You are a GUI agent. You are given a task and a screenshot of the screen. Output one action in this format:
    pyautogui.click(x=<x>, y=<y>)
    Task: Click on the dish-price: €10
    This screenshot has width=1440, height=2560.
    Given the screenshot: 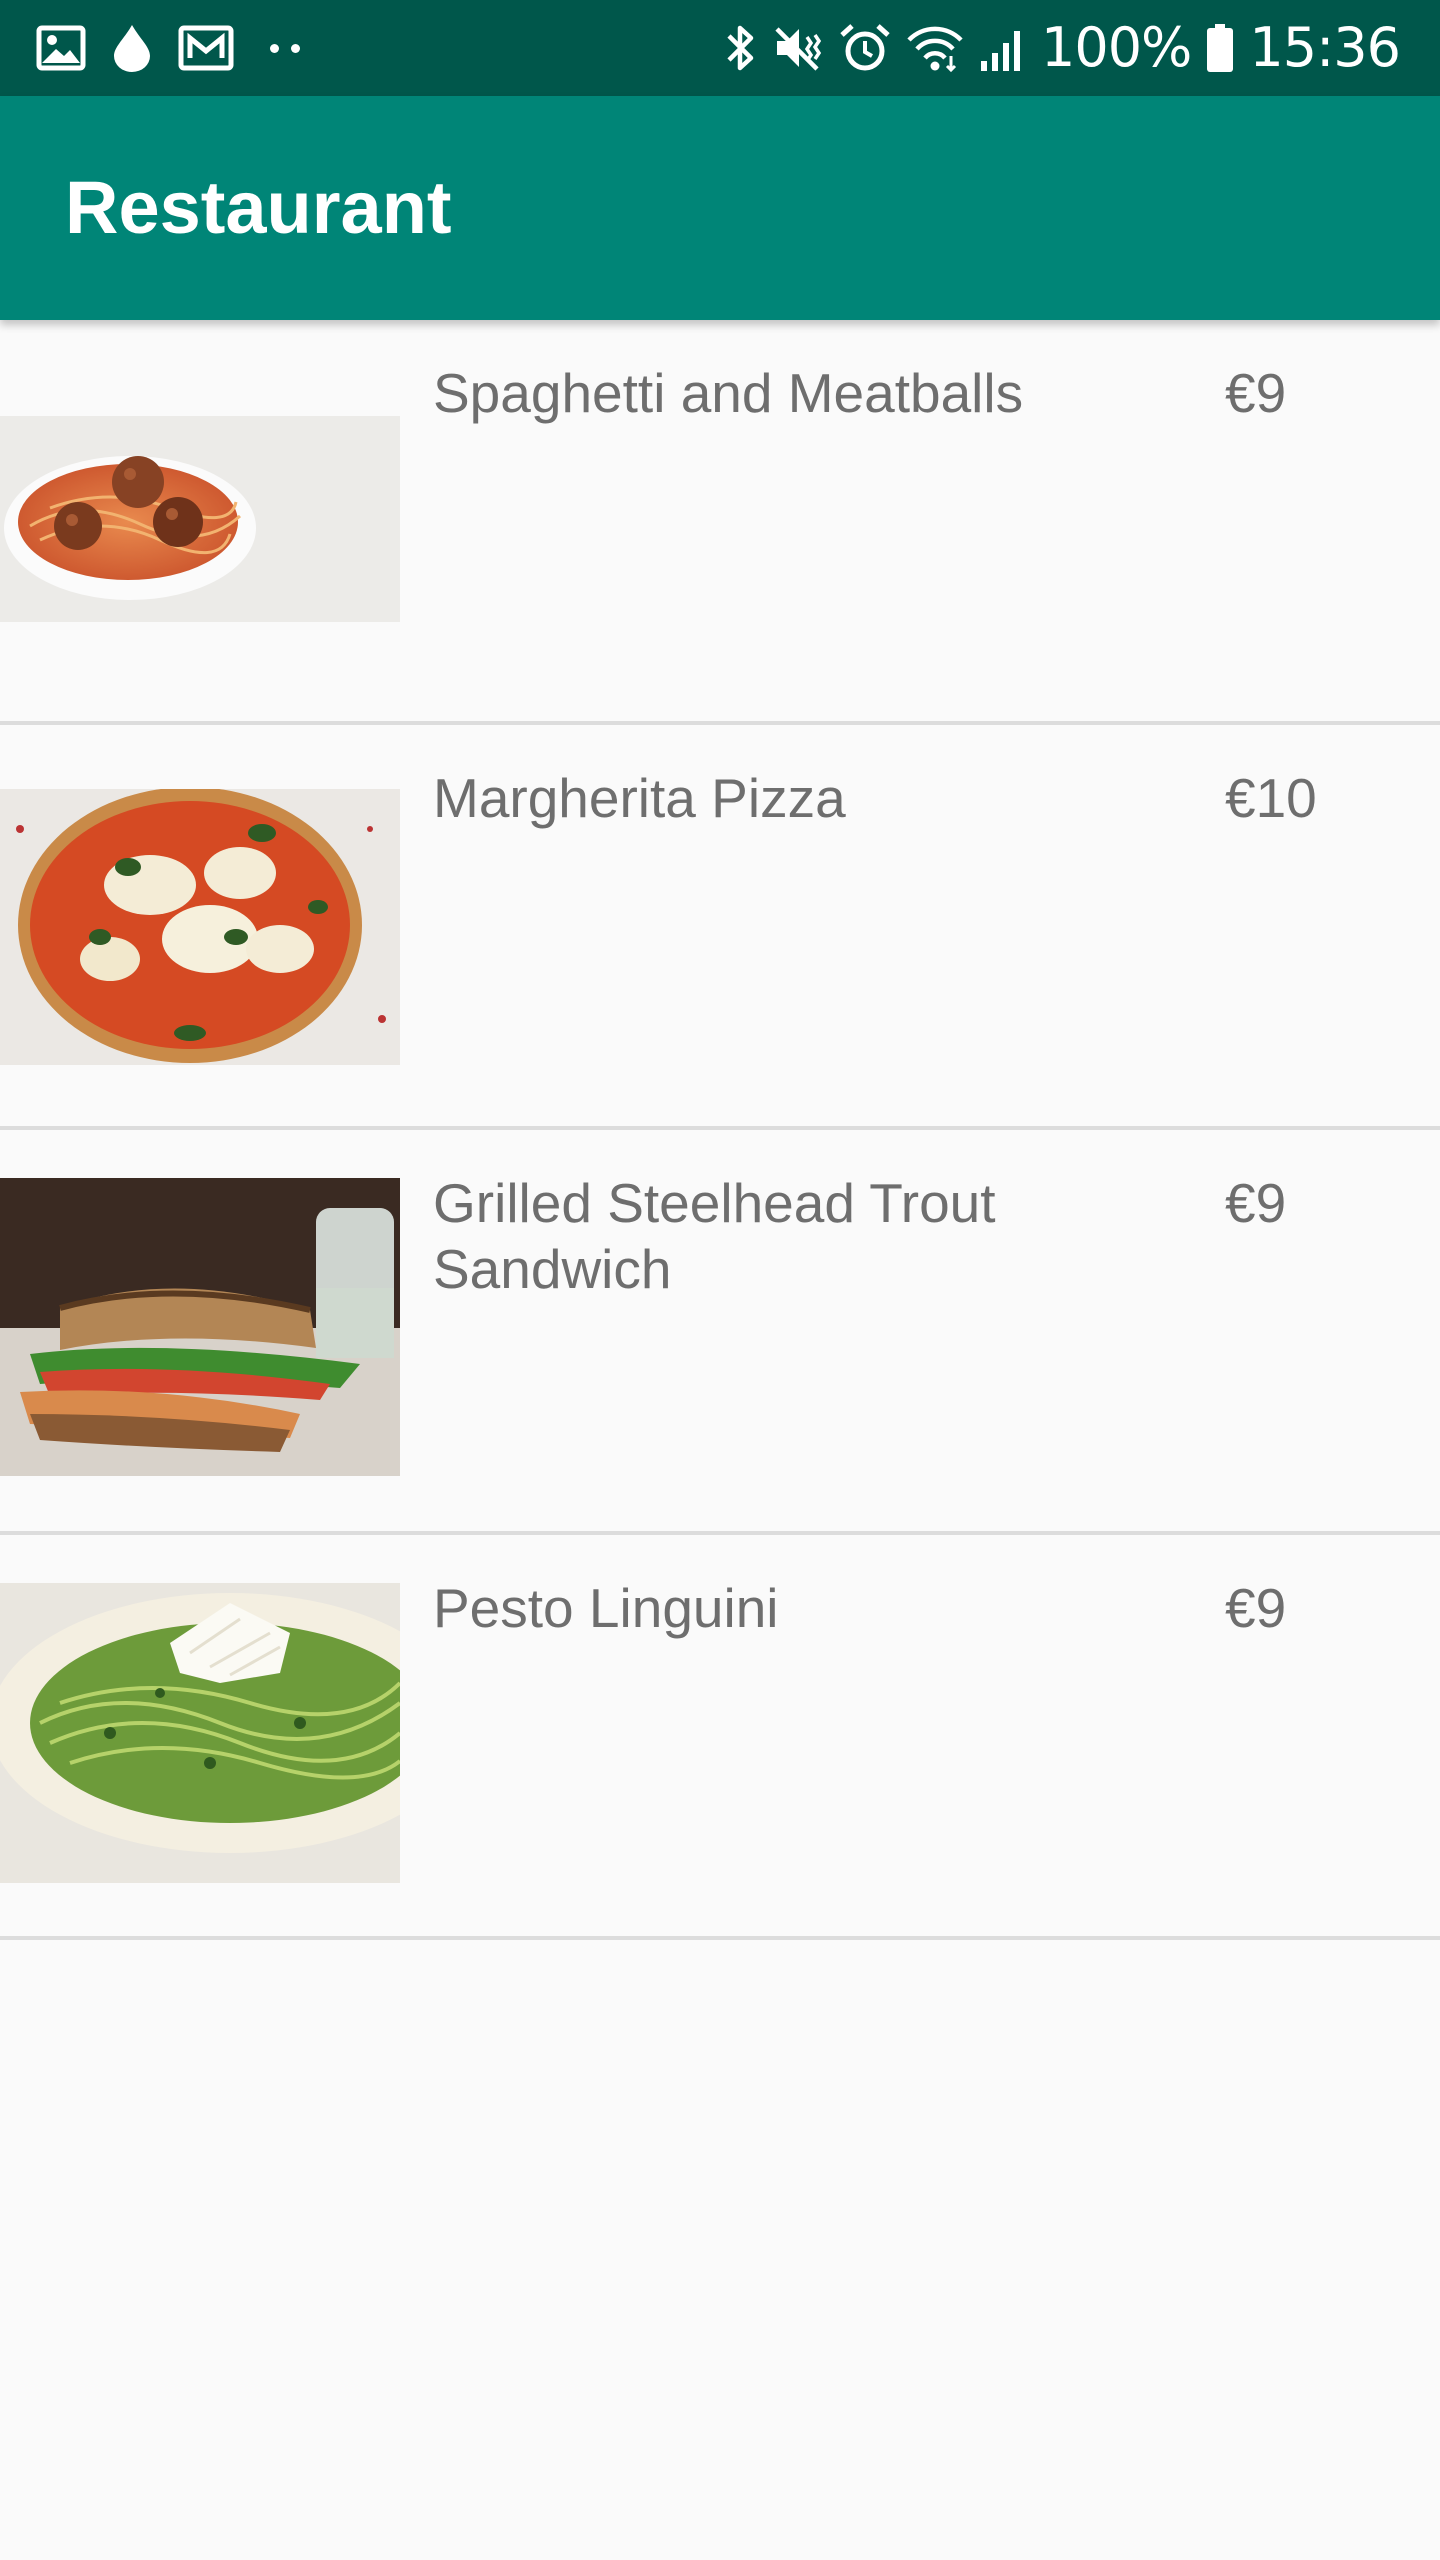 What is the action you would take?
    pyautogui.click(x=1271, y=798)
    